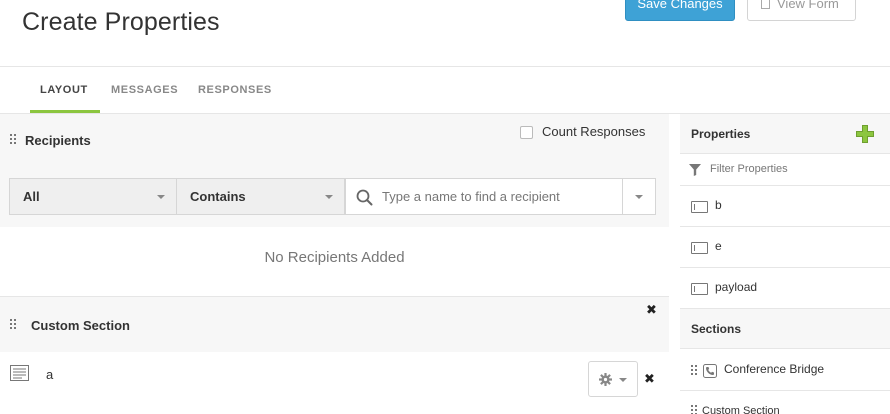  I want to click on section-item: Custom Section, so click(785, 402).